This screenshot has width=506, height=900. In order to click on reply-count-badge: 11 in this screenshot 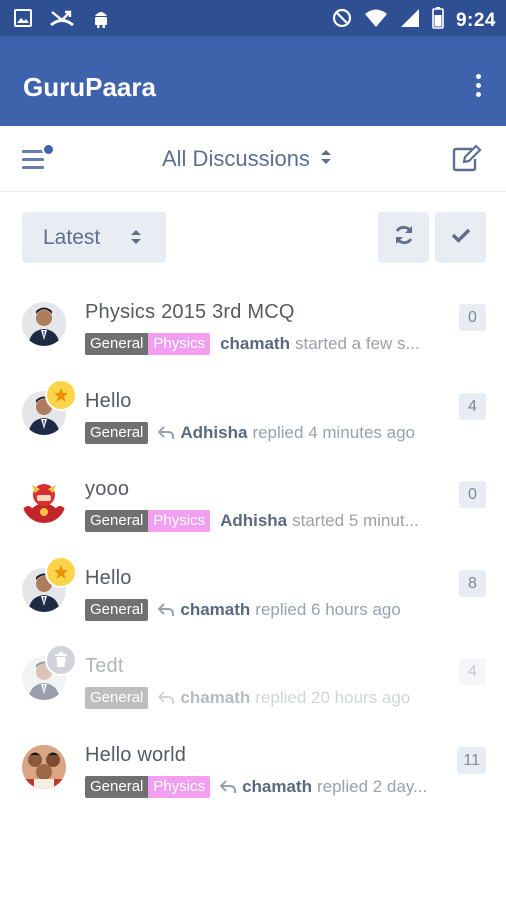, I will do `click(471, 760)`.